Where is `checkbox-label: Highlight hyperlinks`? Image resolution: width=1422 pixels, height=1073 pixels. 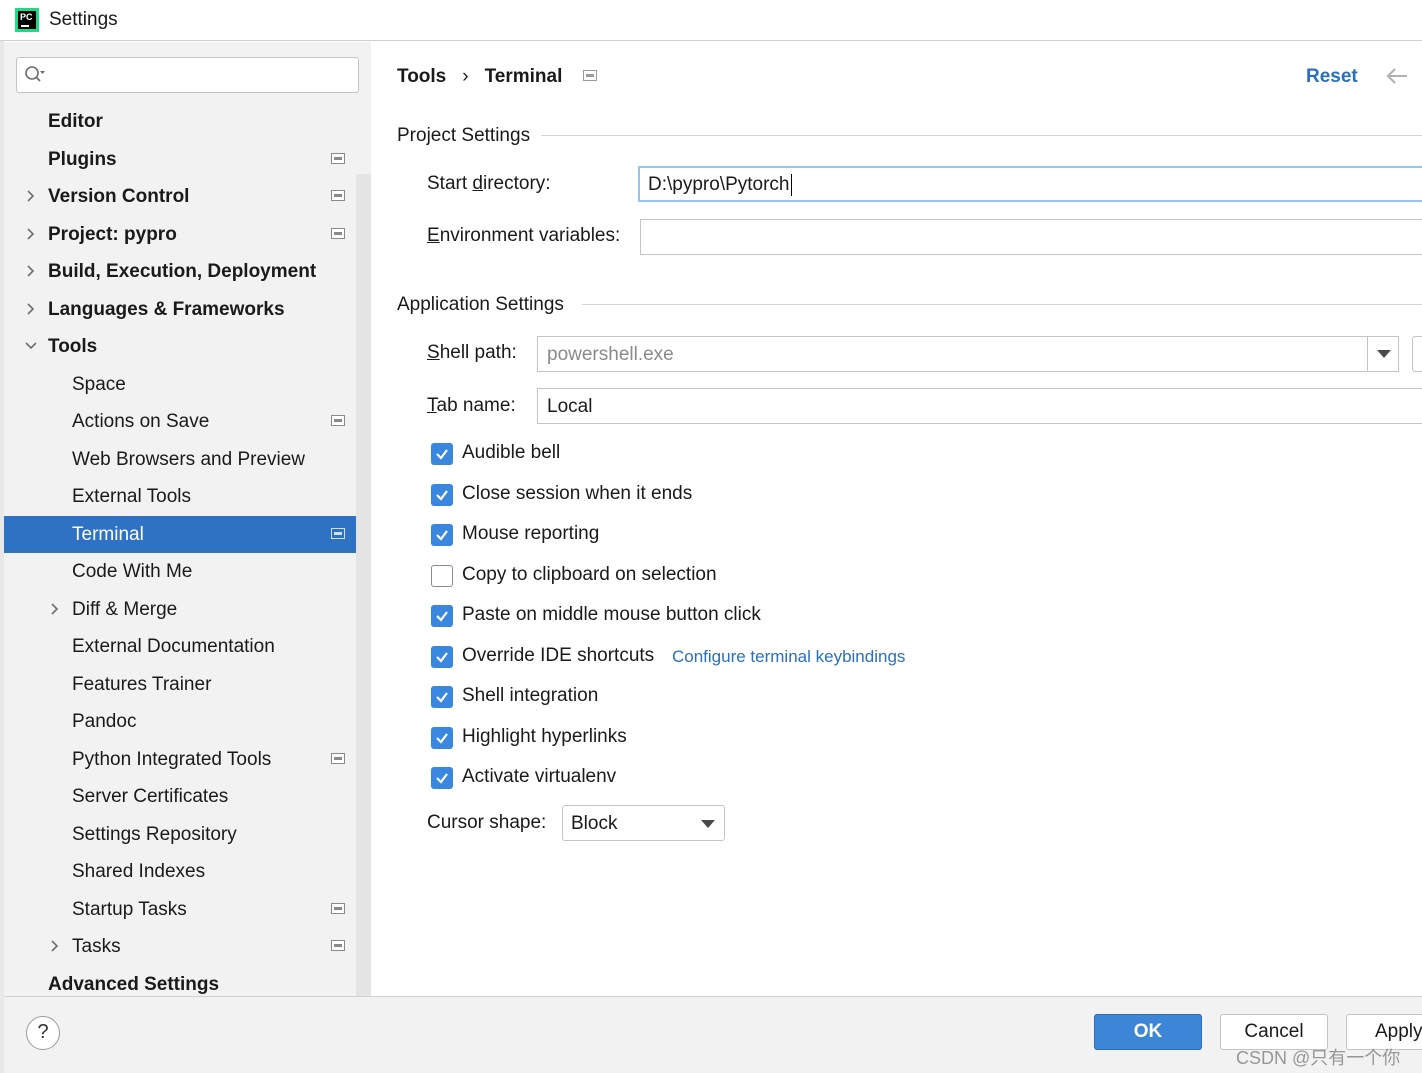 checkbox-label: Highlight hyperlinks is located at coordinates (544, 737).